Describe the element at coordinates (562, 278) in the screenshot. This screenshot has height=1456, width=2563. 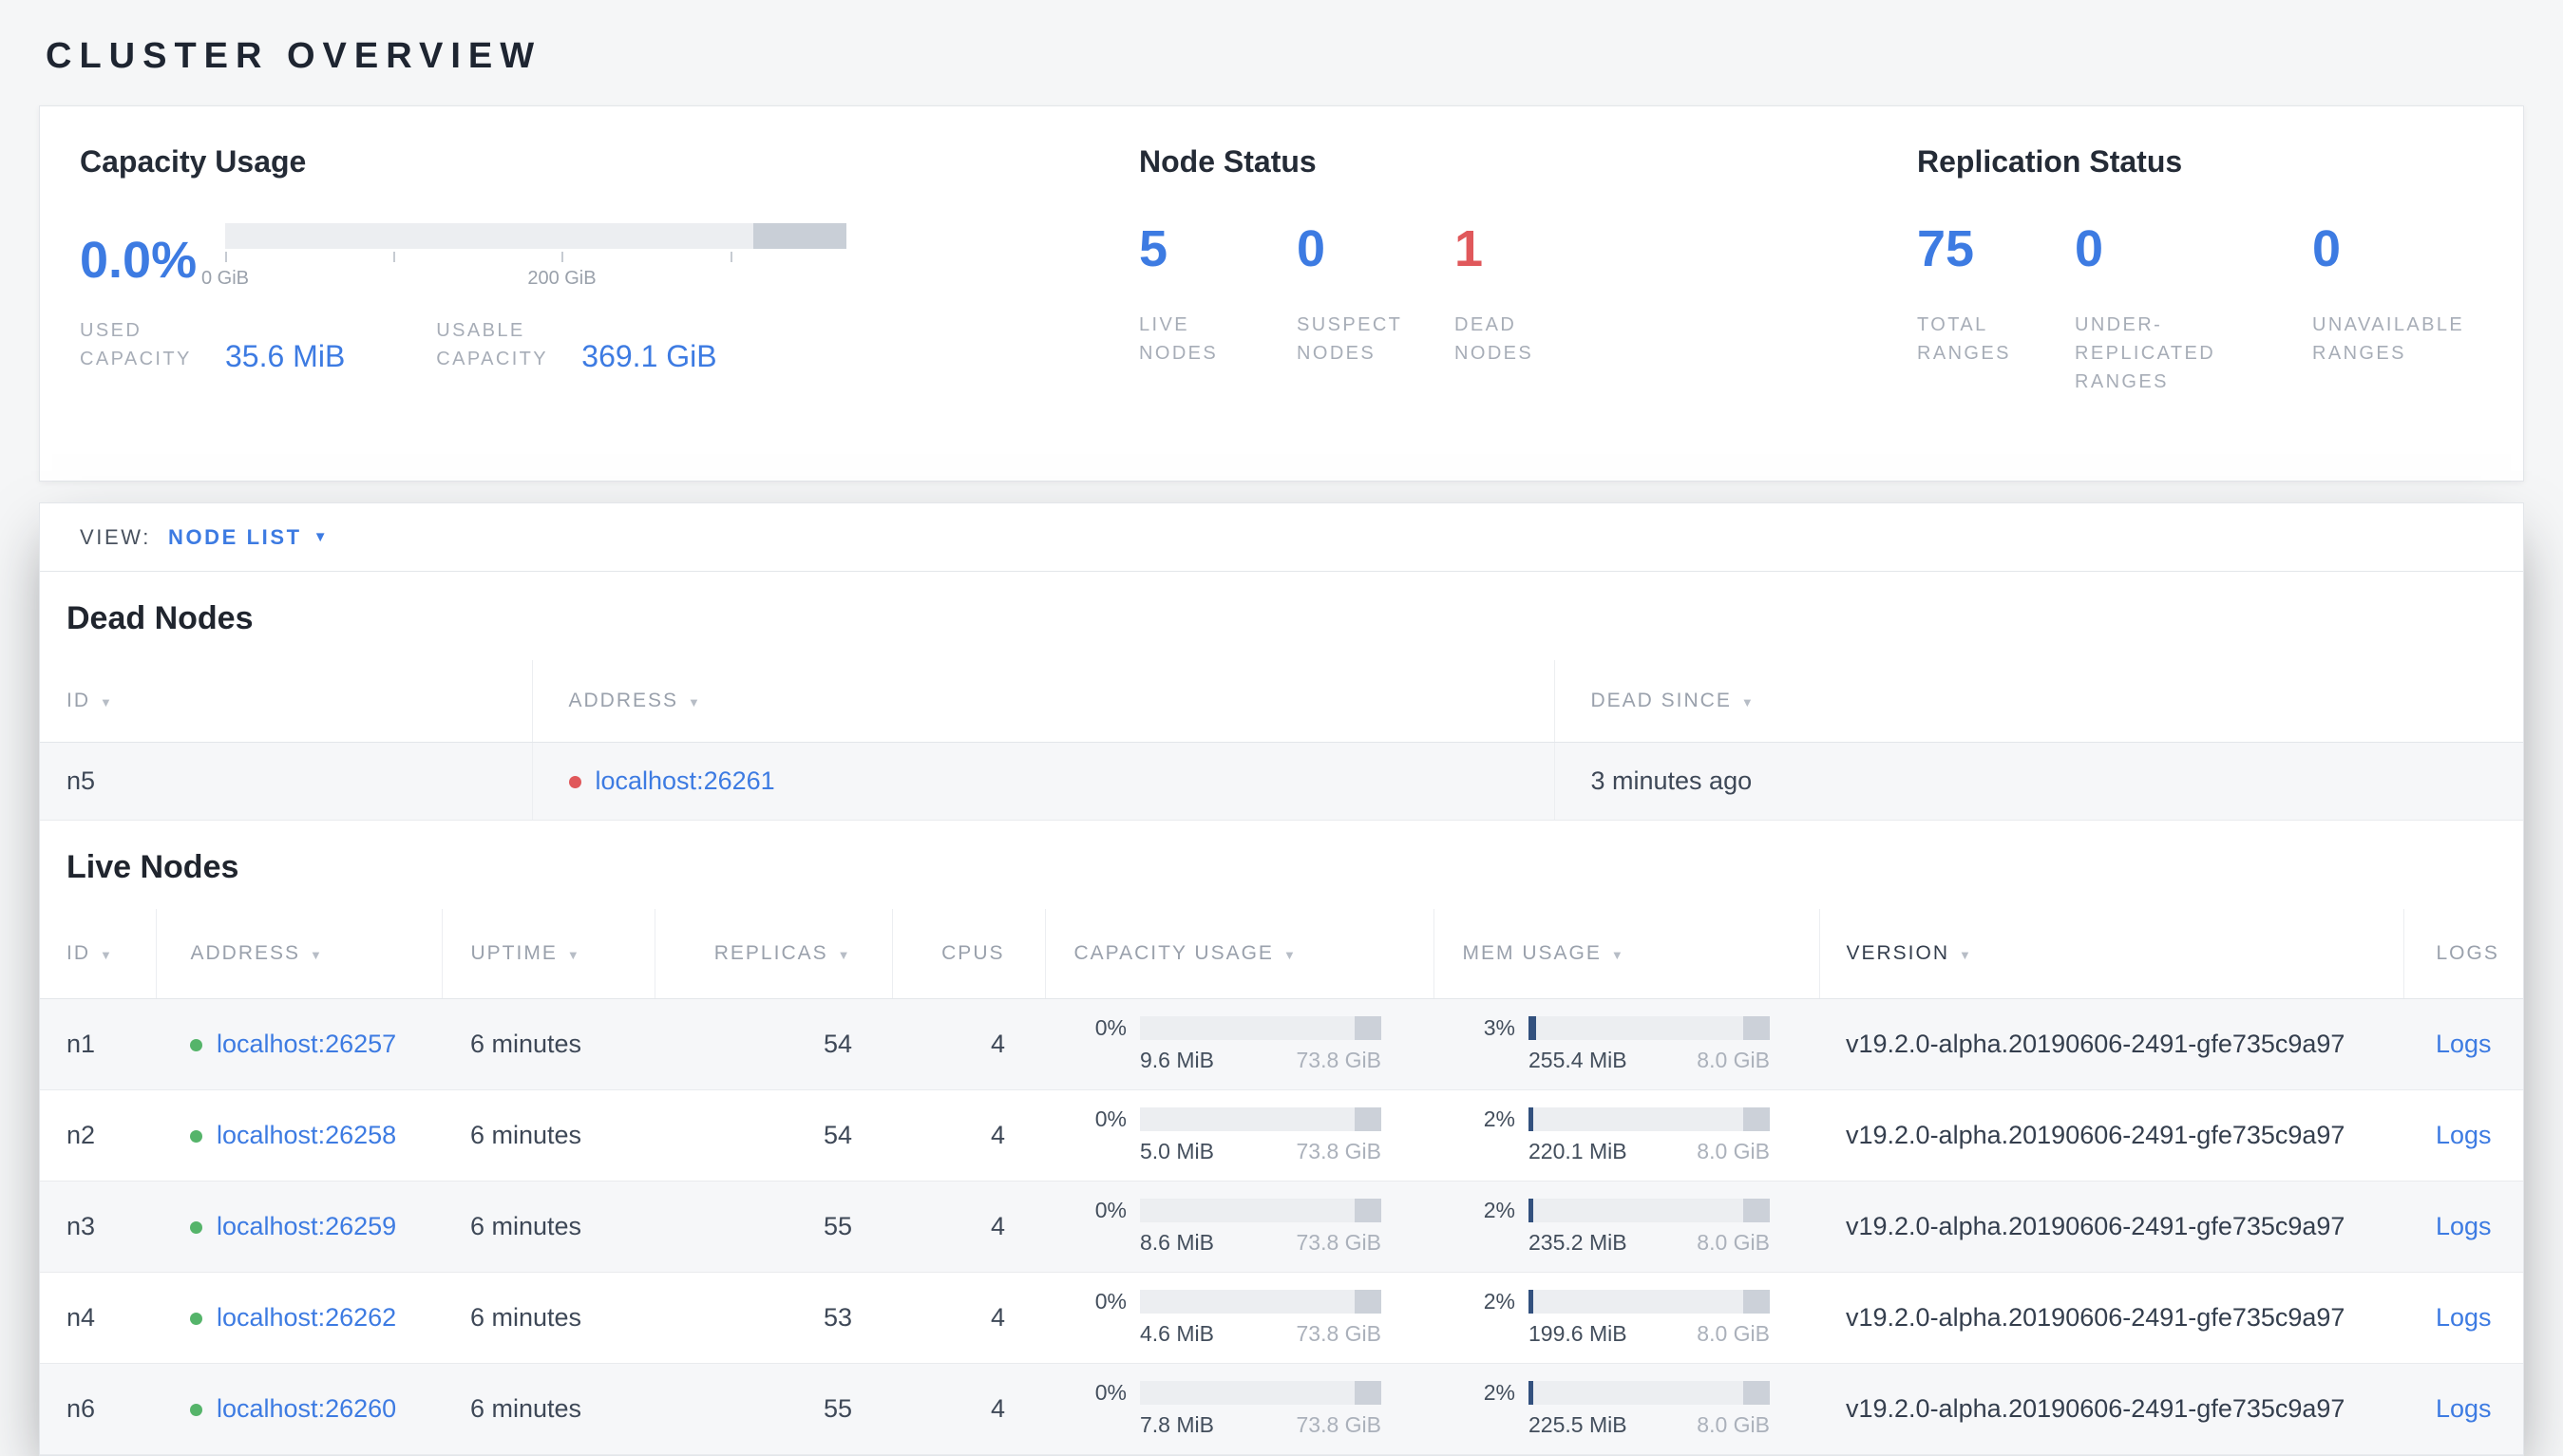
I see `axis-tick-label: 200 GiB` at that location.